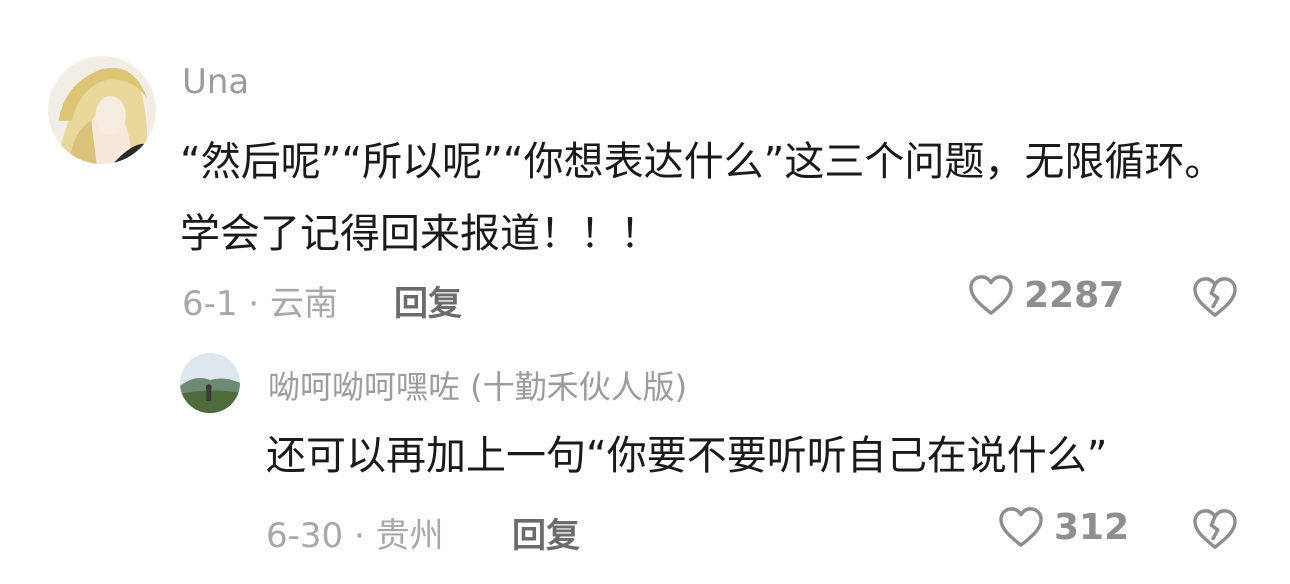 The width and height of the screenshot is (1290, 584). What do you see at coordinates (210, 304) in the screenshot?
I see `comment-date: 6-1` at bounding box center [210, 304].